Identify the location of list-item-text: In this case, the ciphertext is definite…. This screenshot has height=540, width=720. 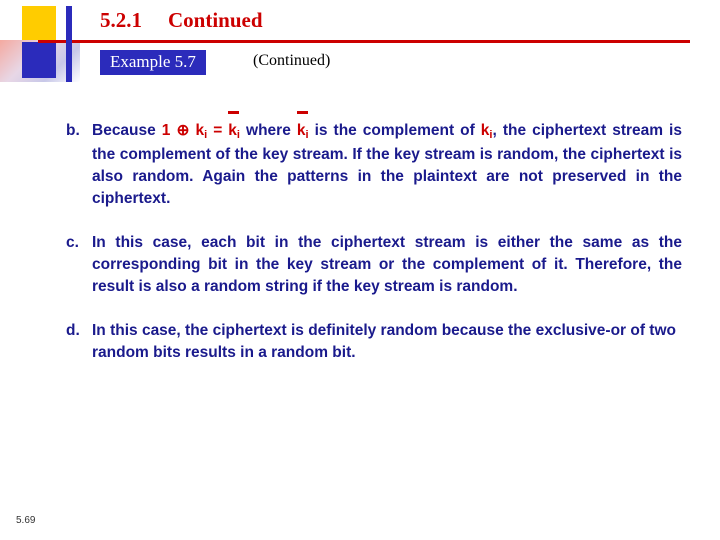
(384, 341).